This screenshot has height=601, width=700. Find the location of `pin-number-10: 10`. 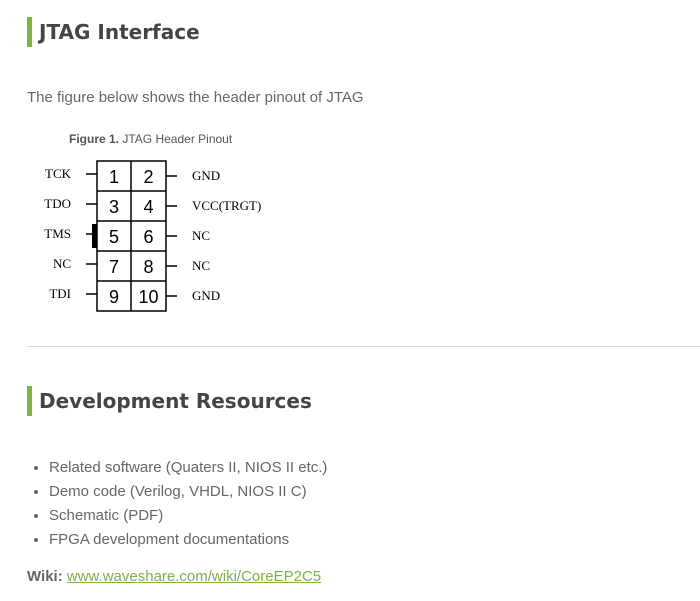

pin-number-10: 10 is located at coordinates (148, 297).